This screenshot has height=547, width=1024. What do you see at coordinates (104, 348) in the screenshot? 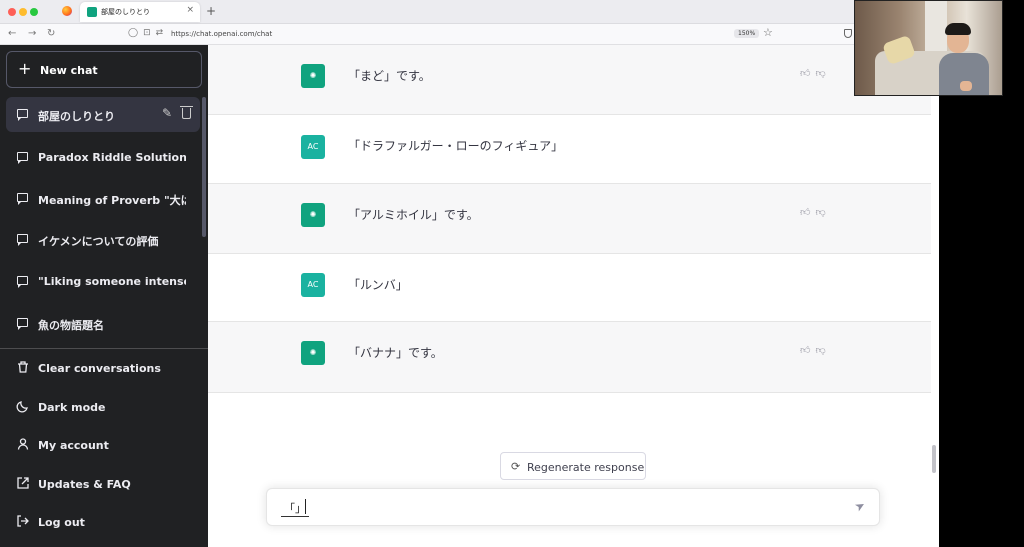
I see `sidebar-divider` at bounding box center [104, 348].